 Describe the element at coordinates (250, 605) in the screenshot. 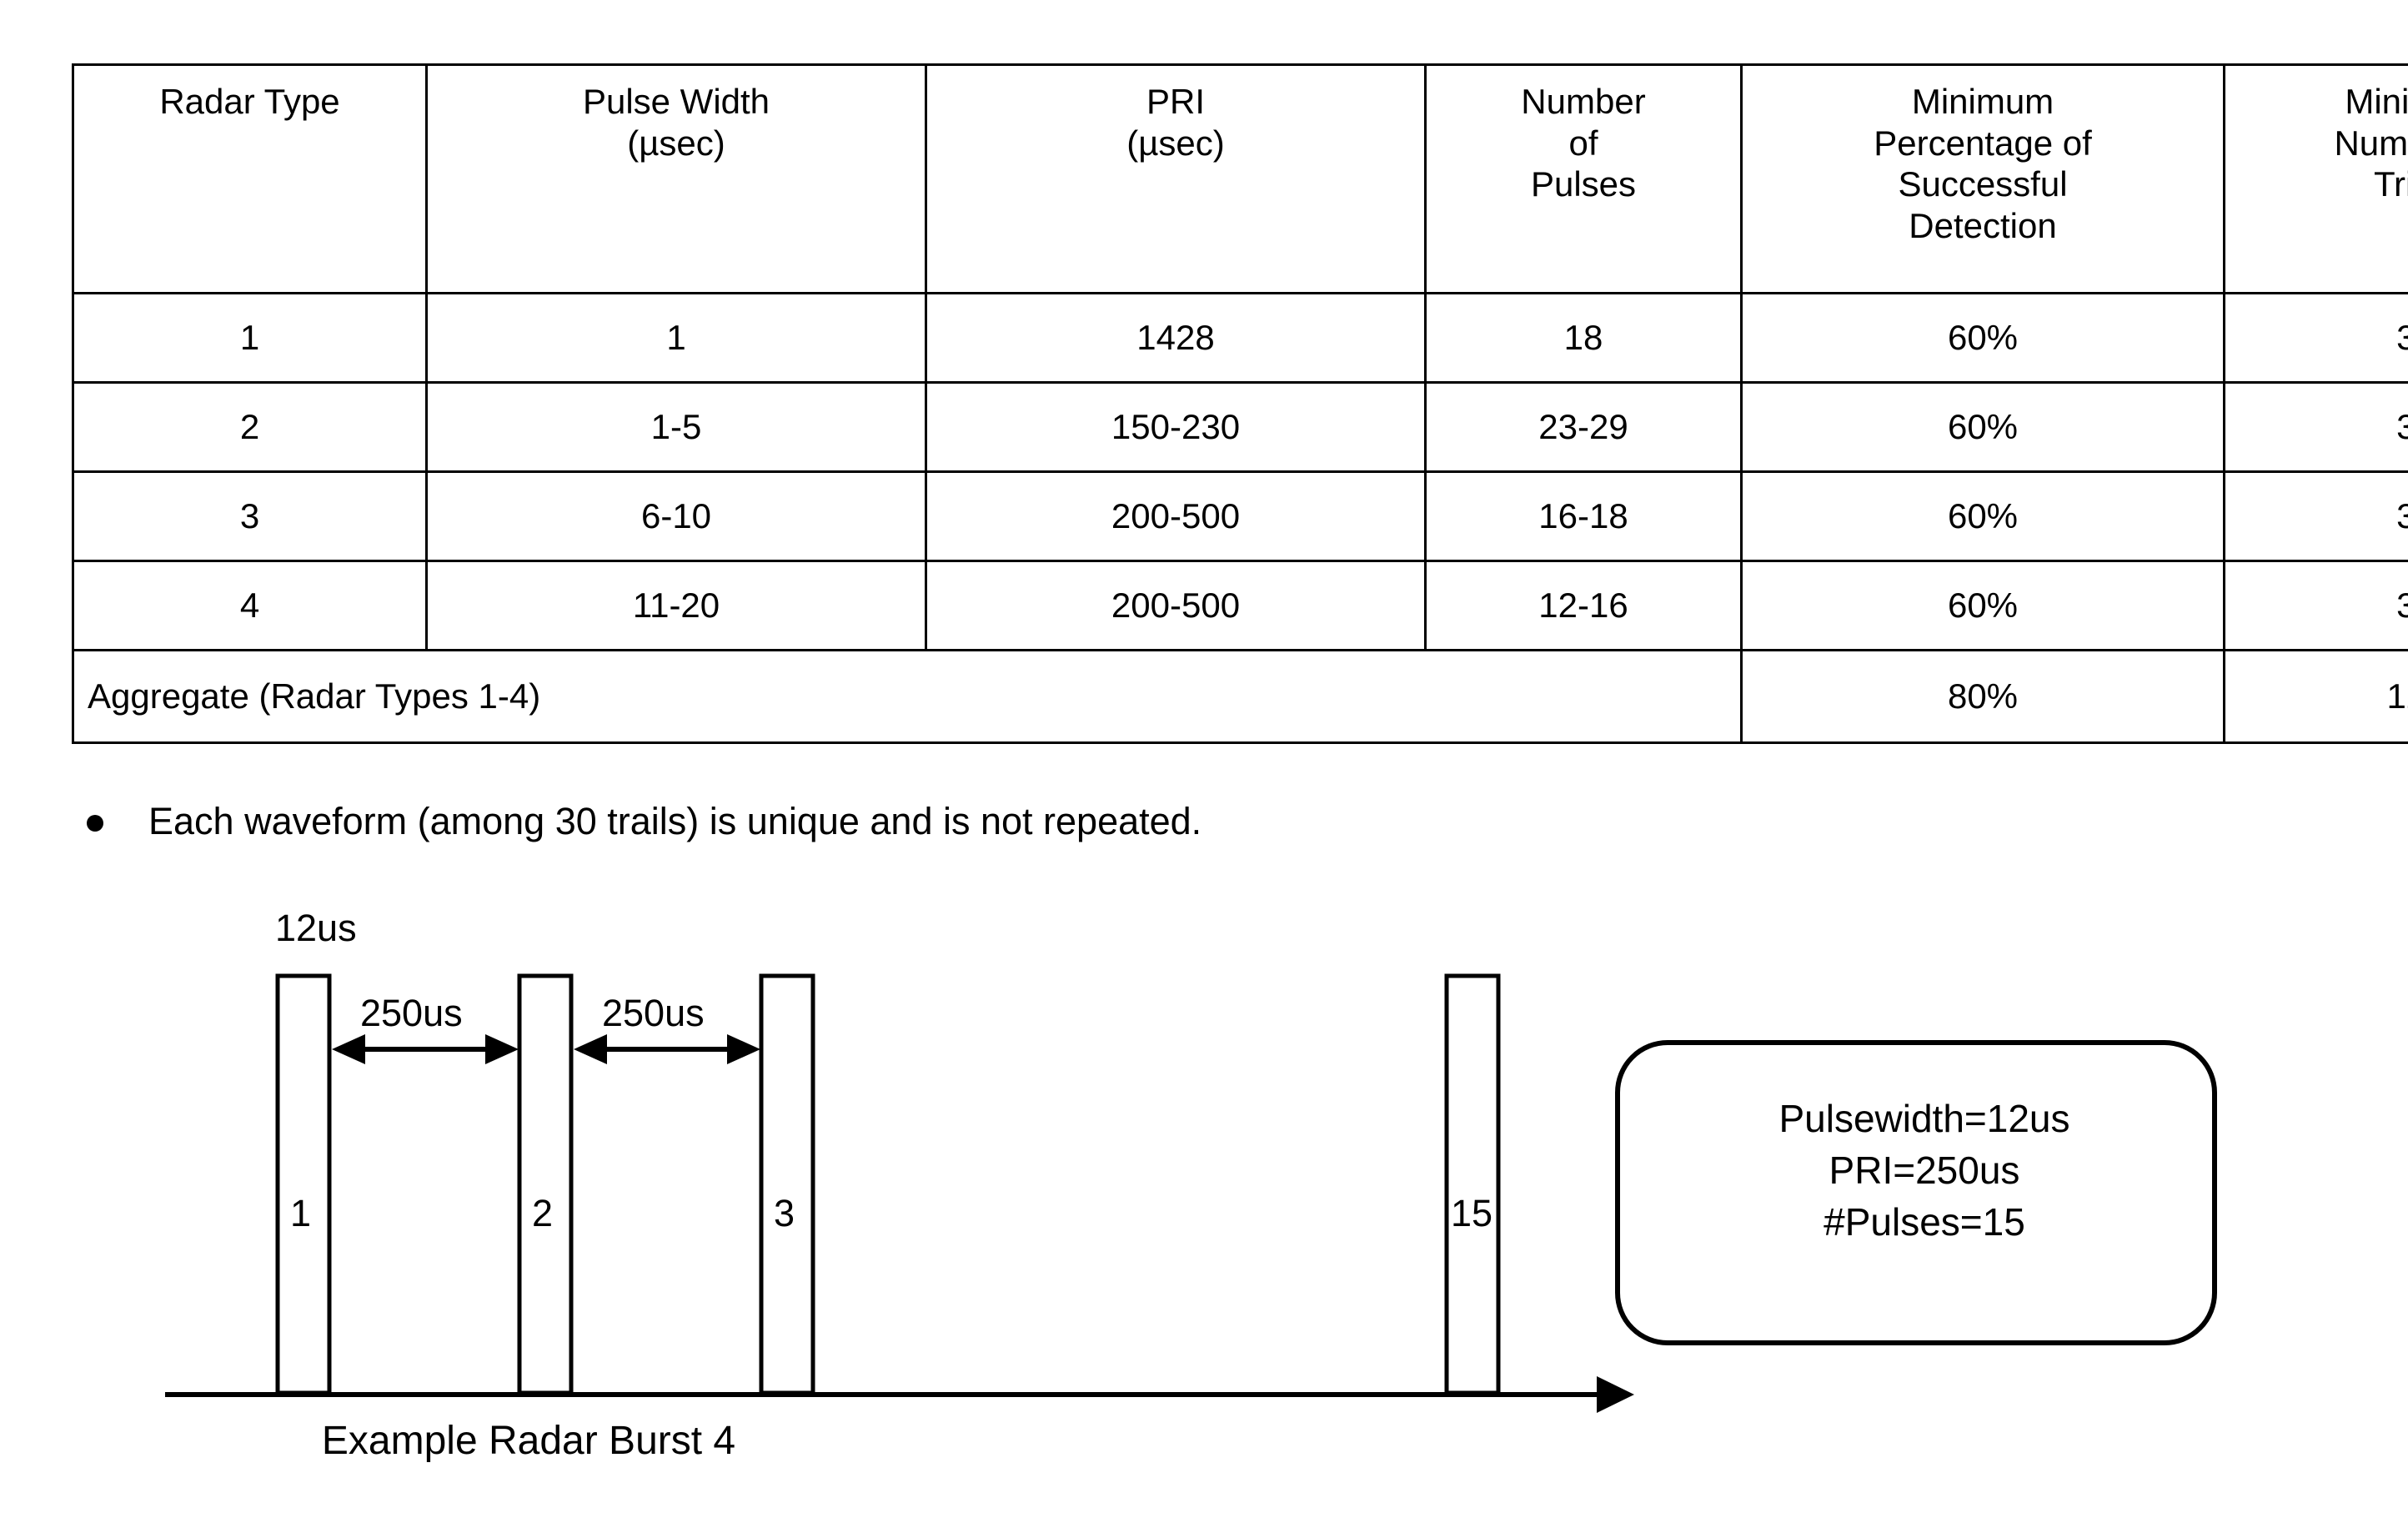

I see `cell-radar-type: 4` at that location.